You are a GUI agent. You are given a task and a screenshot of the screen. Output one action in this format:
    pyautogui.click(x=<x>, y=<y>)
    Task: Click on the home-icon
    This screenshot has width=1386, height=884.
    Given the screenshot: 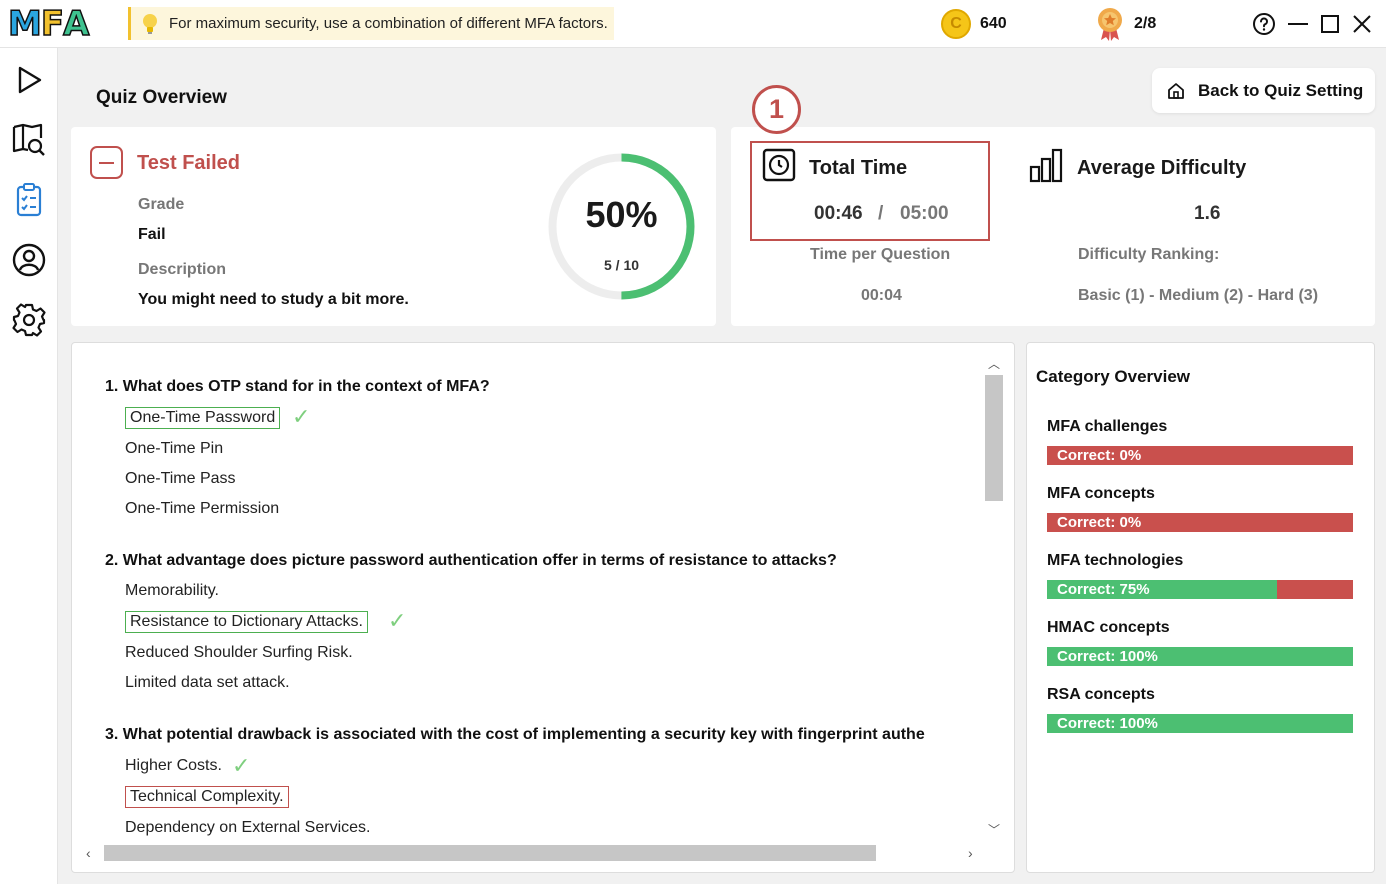 What is the action you would take?
    pyautogui.click(x=1176, y=90)
    